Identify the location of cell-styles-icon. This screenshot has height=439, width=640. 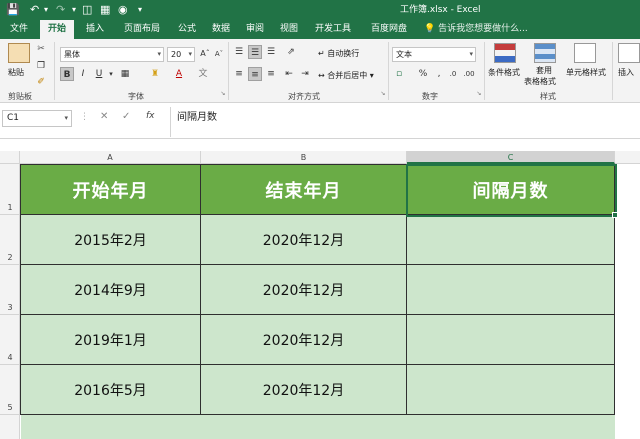
(585, 53).